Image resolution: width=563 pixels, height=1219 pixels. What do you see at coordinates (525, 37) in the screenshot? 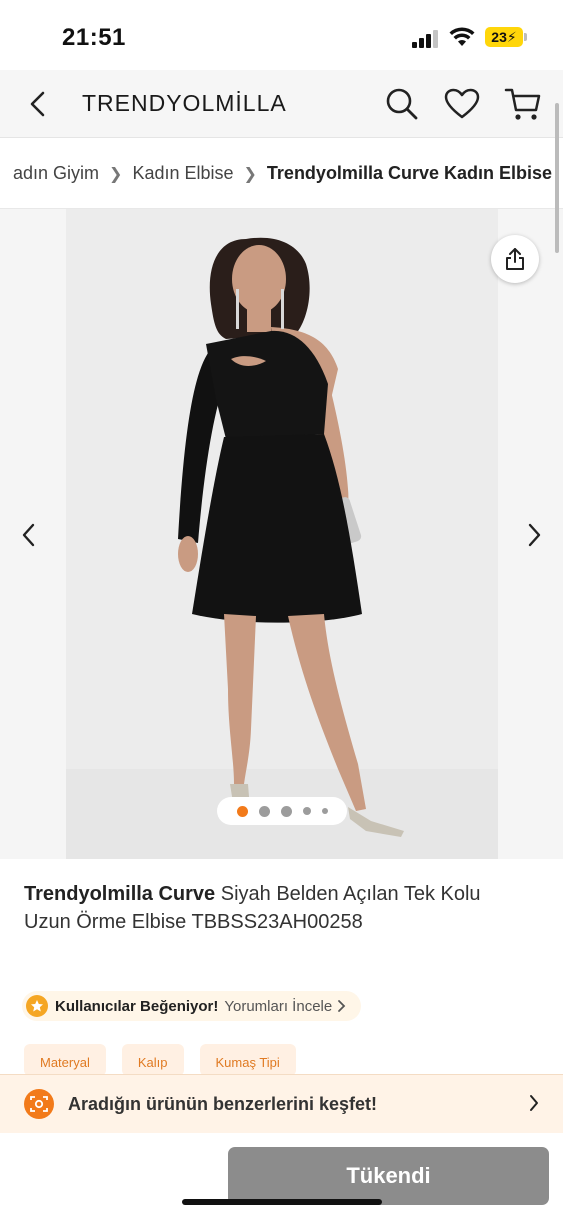
I see `battery-tip` at bounding box center [525, 37].